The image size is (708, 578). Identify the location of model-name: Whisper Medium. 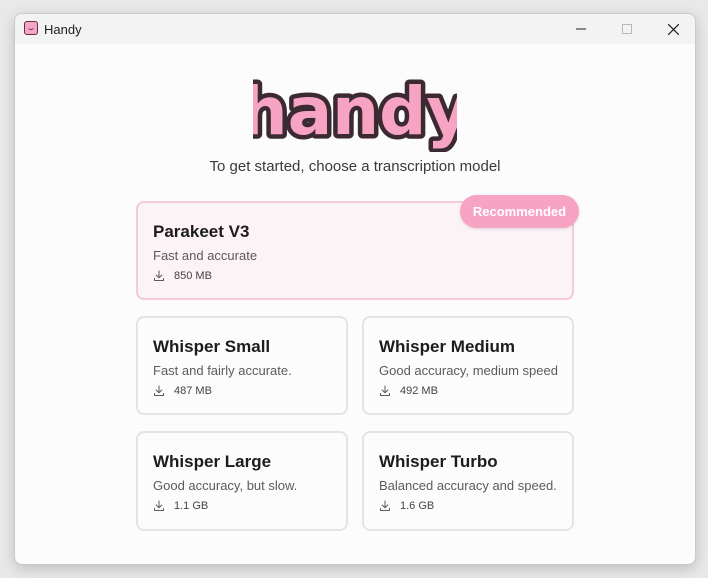
(447, 346).